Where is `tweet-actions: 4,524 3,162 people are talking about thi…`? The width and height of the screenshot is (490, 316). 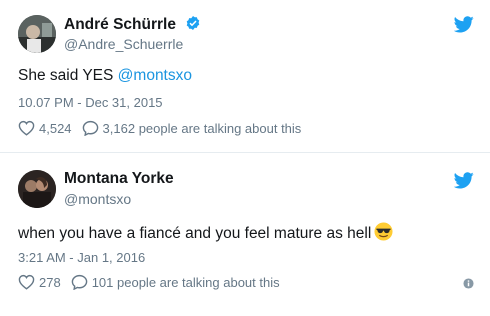 tweet-actions: 4,524 3,162 people are talking about thi… is located at coordinates (164, 128).